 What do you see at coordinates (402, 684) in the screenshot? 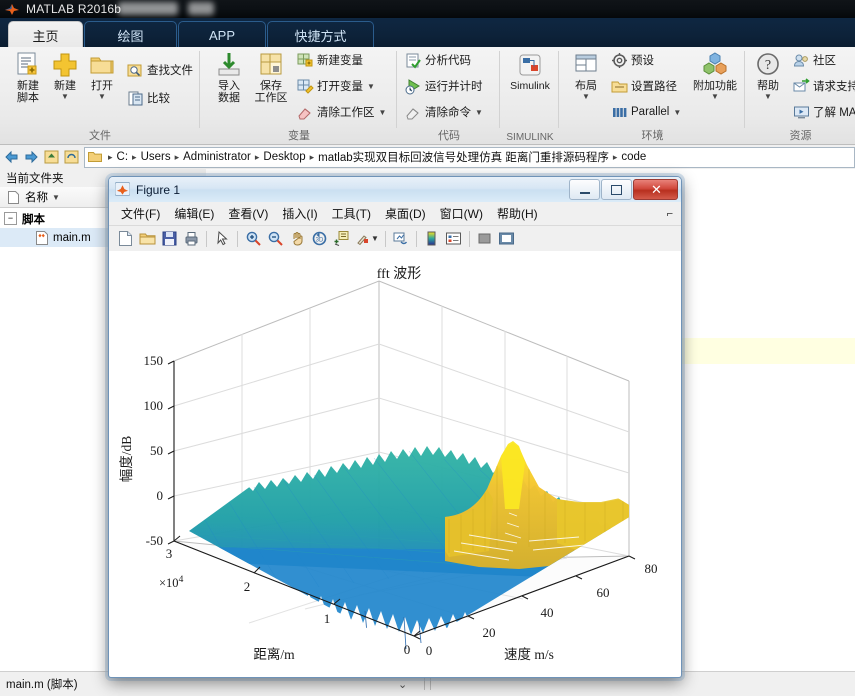
I see `chevron-down-icon: ⌄` at bounding box center [402, 684].